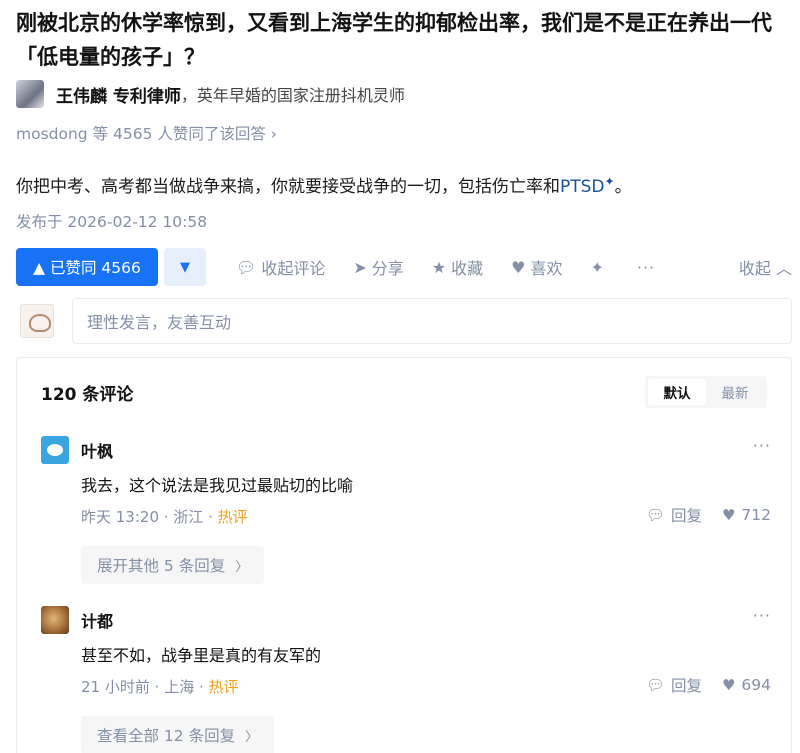 Image resolution: width=800 pixels, height=753 pixels. I want to click on author-description: ，英年早婚的国家注册抖机灵师, so click(292, 95).